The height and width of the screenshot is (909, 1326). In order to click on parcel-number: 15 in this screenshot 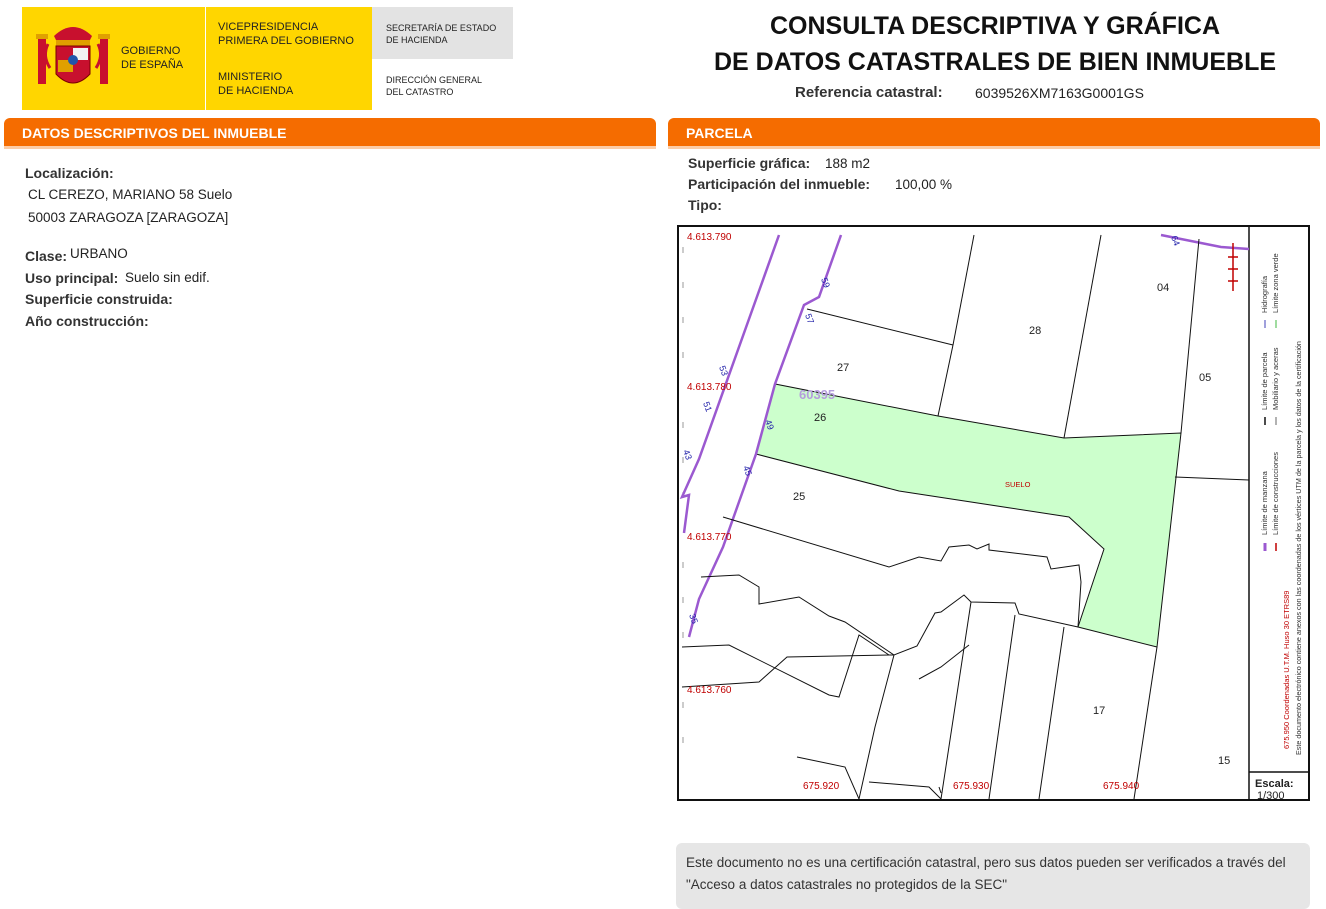, I will do `click(1224, 761)`.